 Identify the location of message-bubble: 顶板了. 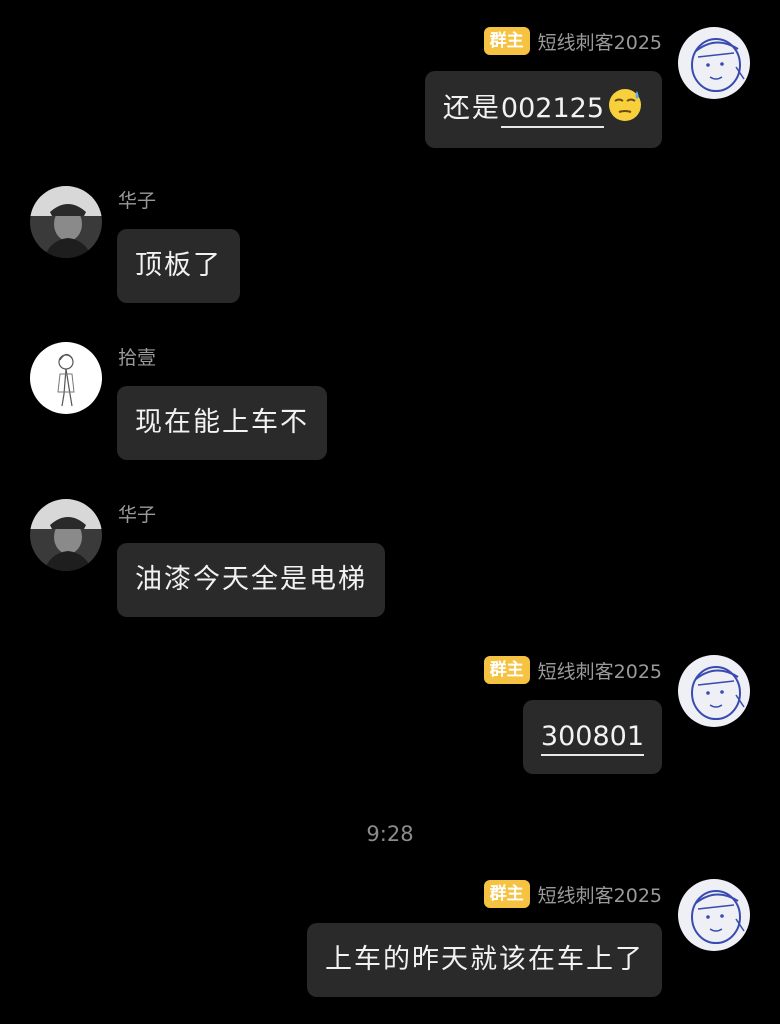
(178, 266).